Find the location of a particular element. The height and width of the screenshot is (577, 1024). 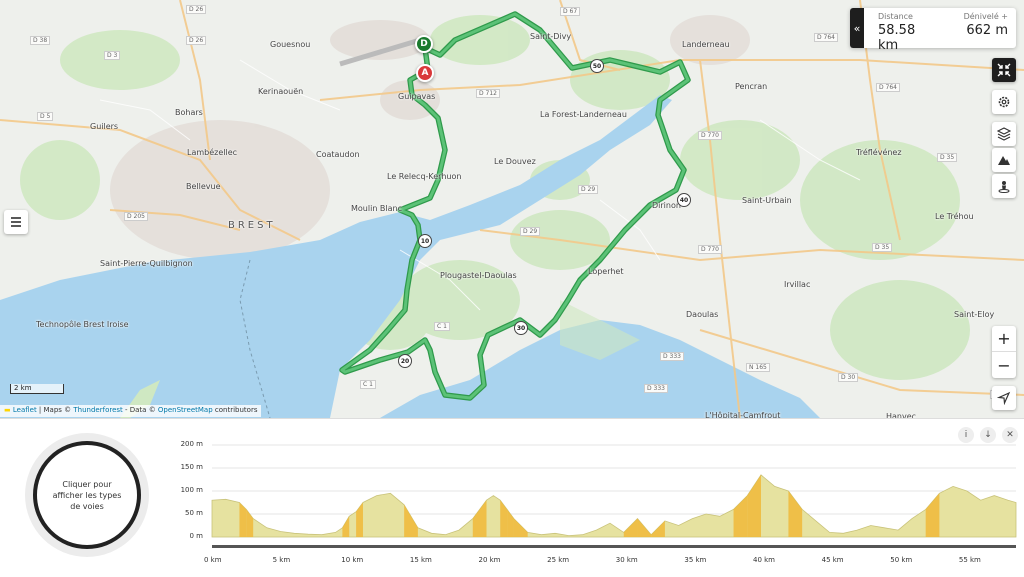

fullscreen-toggle-button is located at coordinates (1004, 70).